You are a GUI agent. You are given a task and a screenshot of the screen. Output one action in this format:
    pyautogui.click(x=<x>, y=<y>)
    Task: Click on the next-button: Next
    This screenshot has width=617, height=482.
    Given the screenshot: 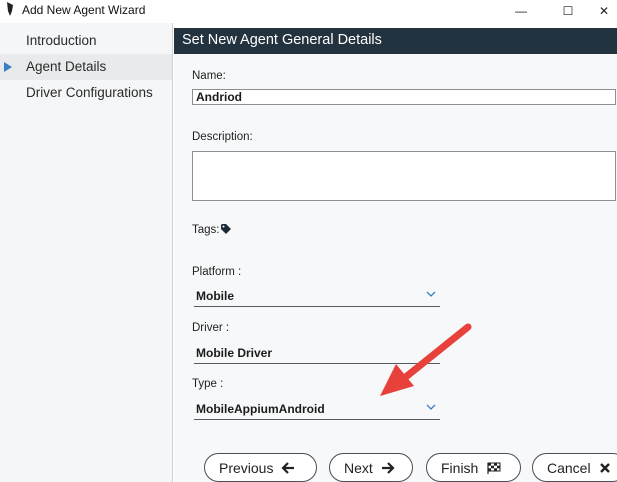 What is the action you would take?
    pyautogui.click(x=371, y=467)
    